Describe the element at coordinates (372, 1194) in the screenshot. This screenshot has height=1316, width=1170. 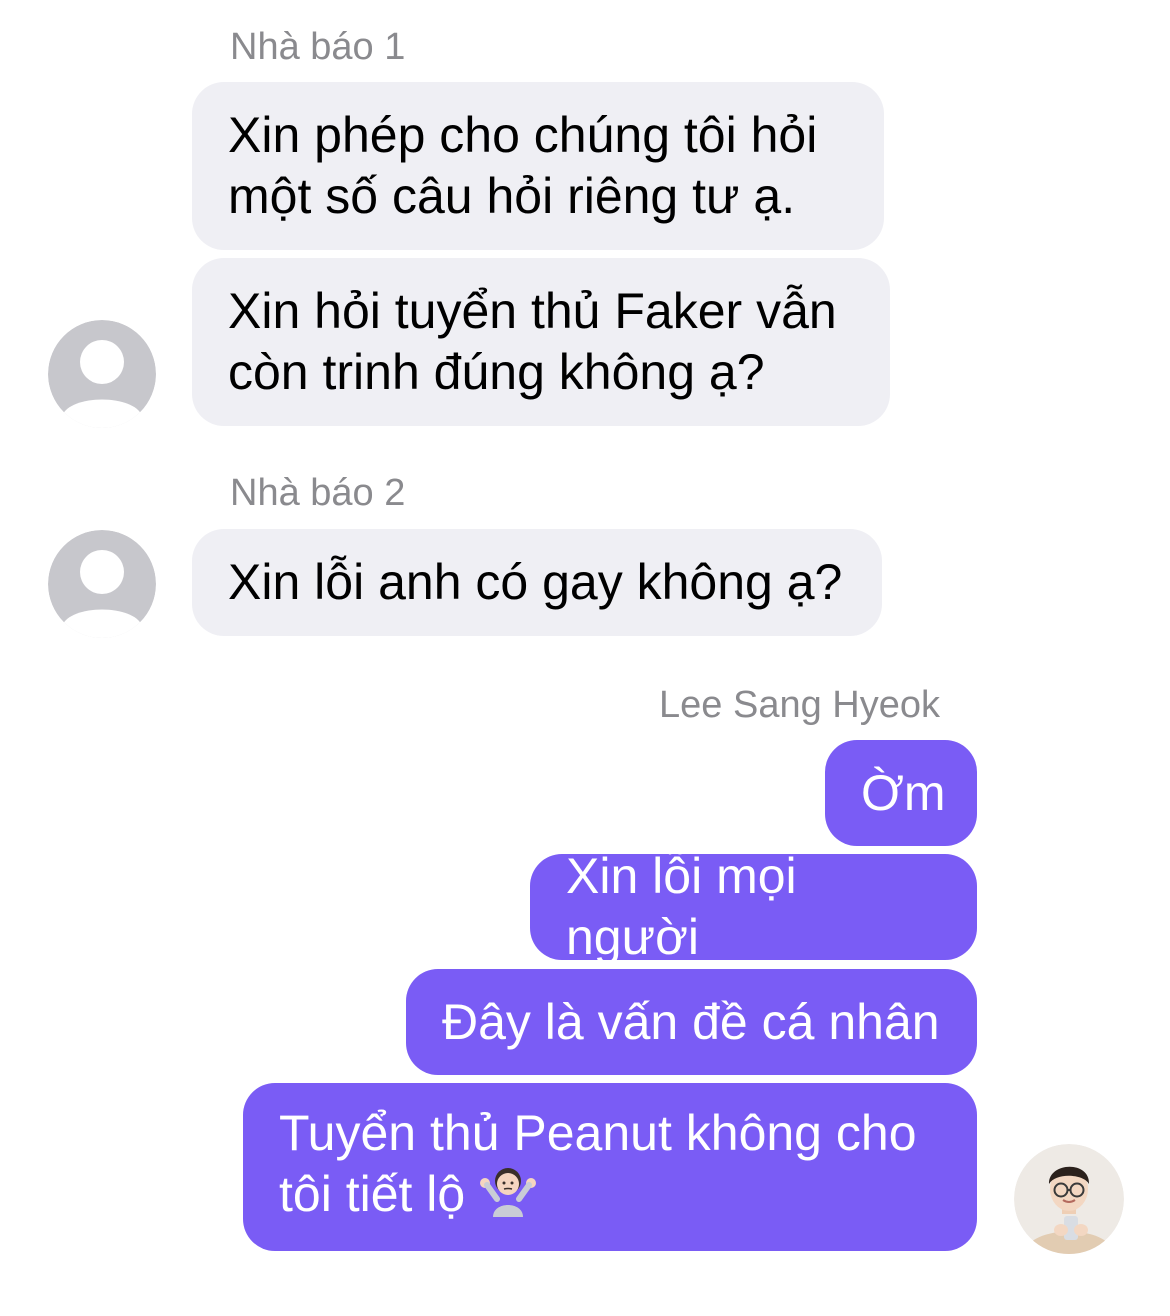
I see `message-text-fragment: tôi tiết lộ` at that location.